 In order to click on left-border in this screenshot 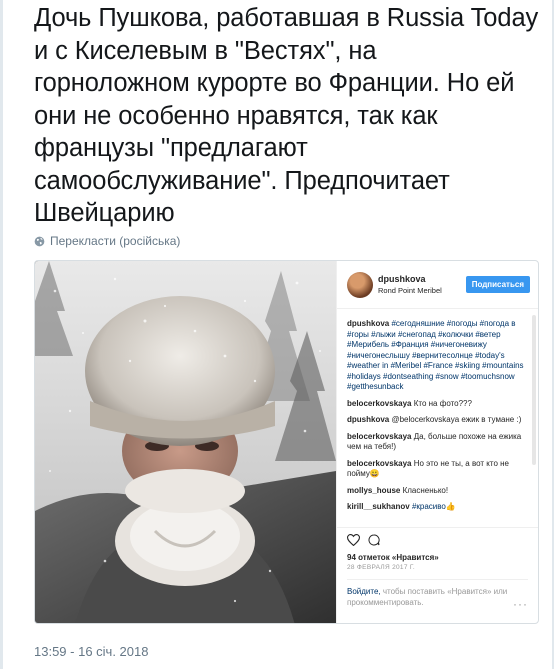, I will do `click(1, 334)`.